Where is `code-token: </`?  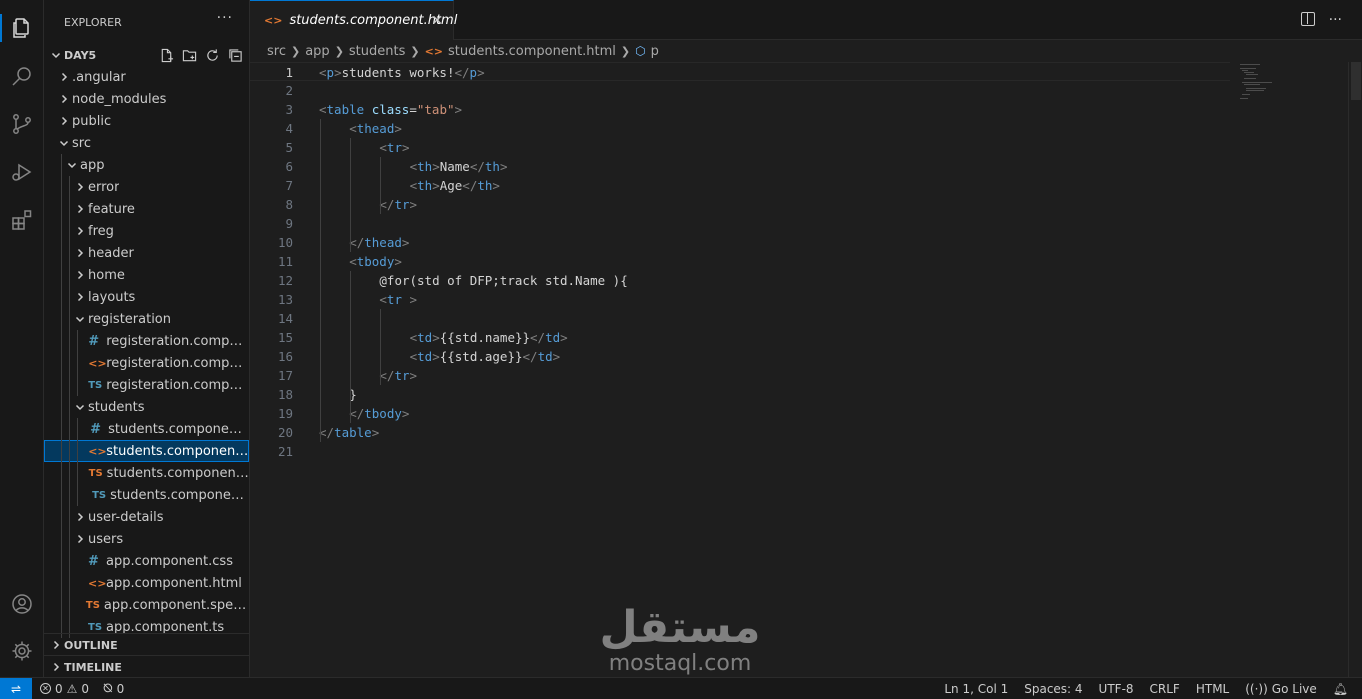
code-token: </ is located at coordinates (327, 432).